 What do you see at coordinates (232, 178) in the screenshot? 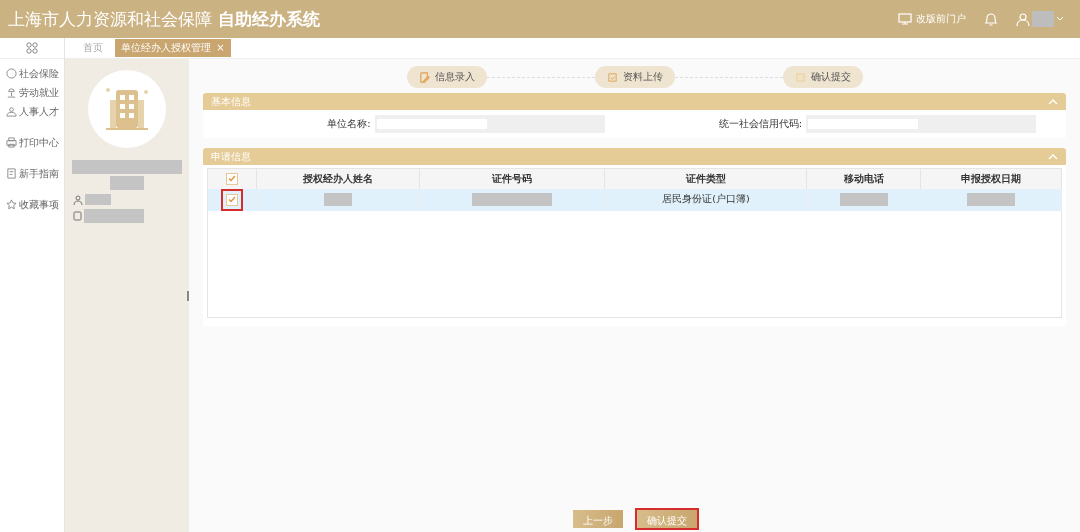
I see `checkbox` at bounding box center [232, 178].